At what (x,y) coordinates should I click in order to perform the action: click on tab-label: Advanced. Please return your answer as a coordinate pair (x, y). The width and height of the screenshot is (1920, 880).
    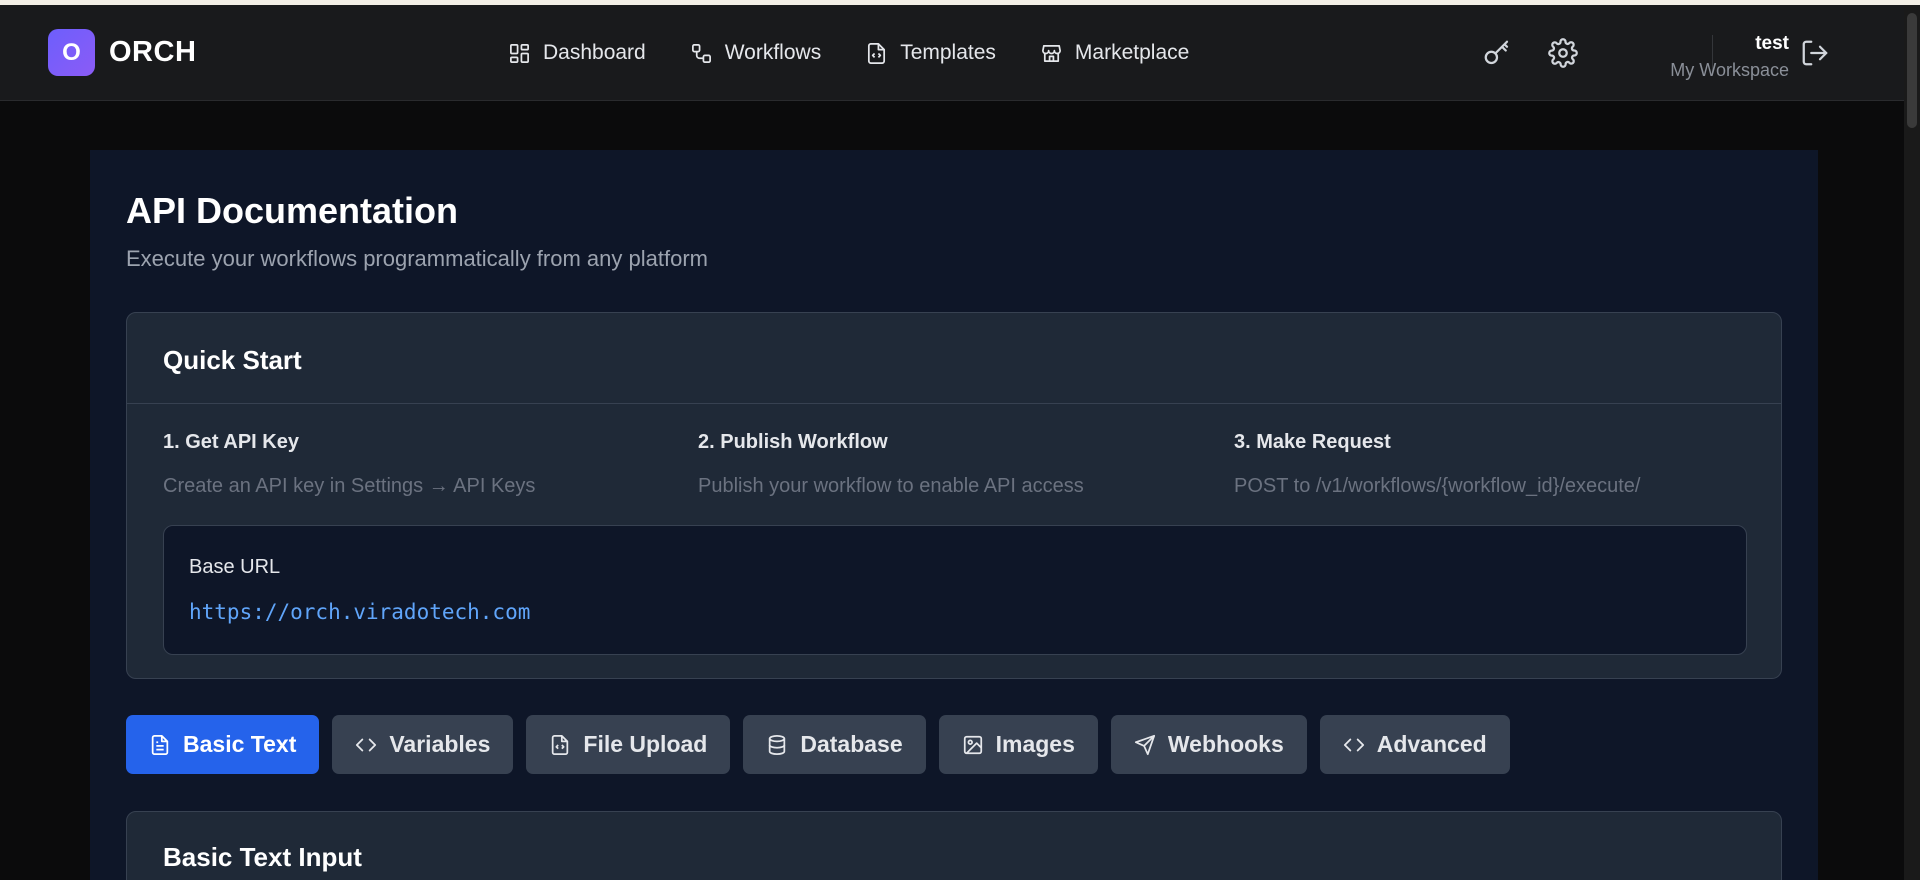
    Looking at the image, I should click on (1431, 744).